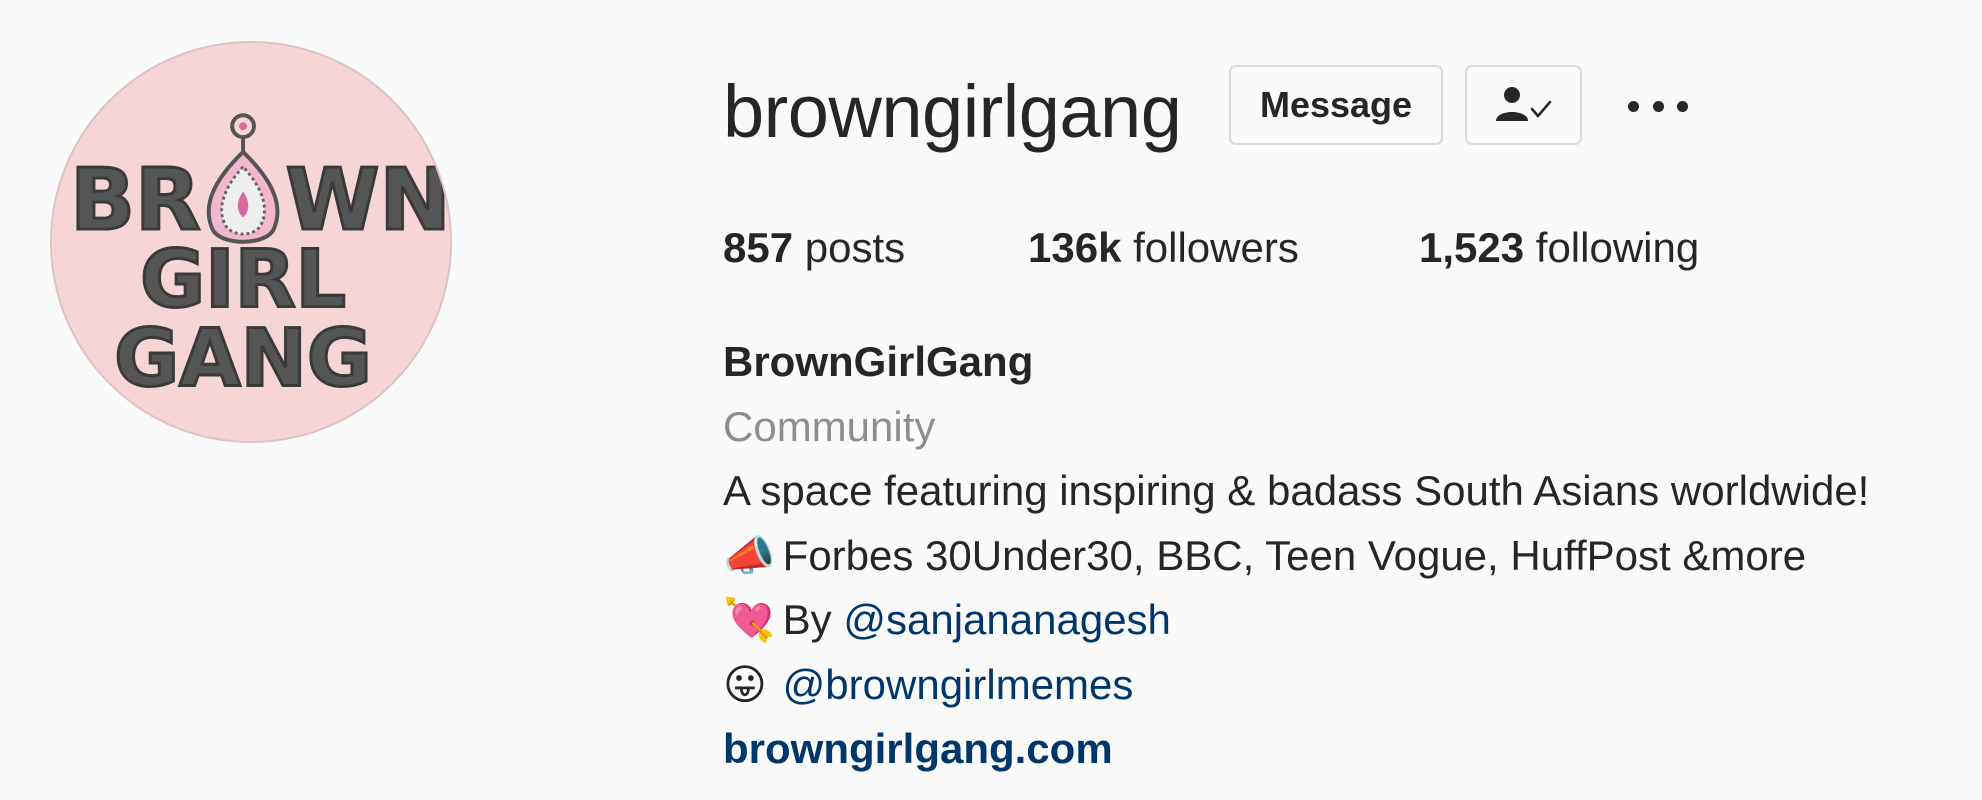 This screenshot has width=1982, height=800. Describe the element at coordinates (243, 358) in the screenshot. I see `logo-text-gang: GANG` at that location.